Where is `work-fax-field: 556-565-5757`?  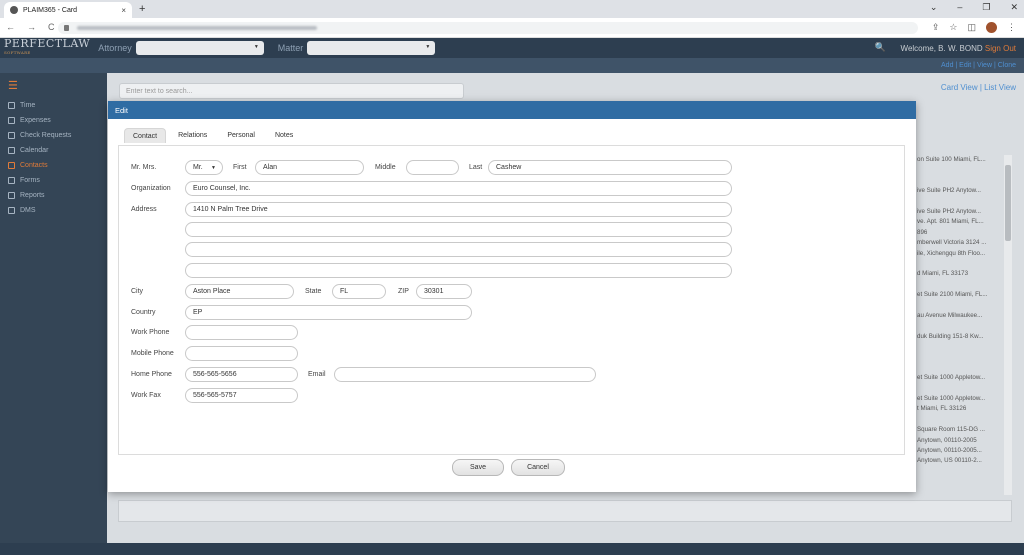
work-fax-field: 556-565-5757 is located at coordinates (241, 395).